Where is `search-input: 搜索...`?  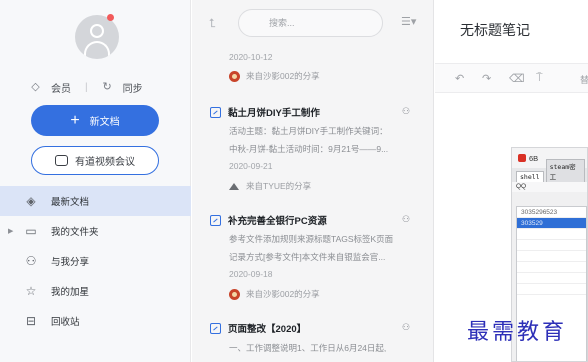
search-input: 搜索... is located at coordinates (310, 23).